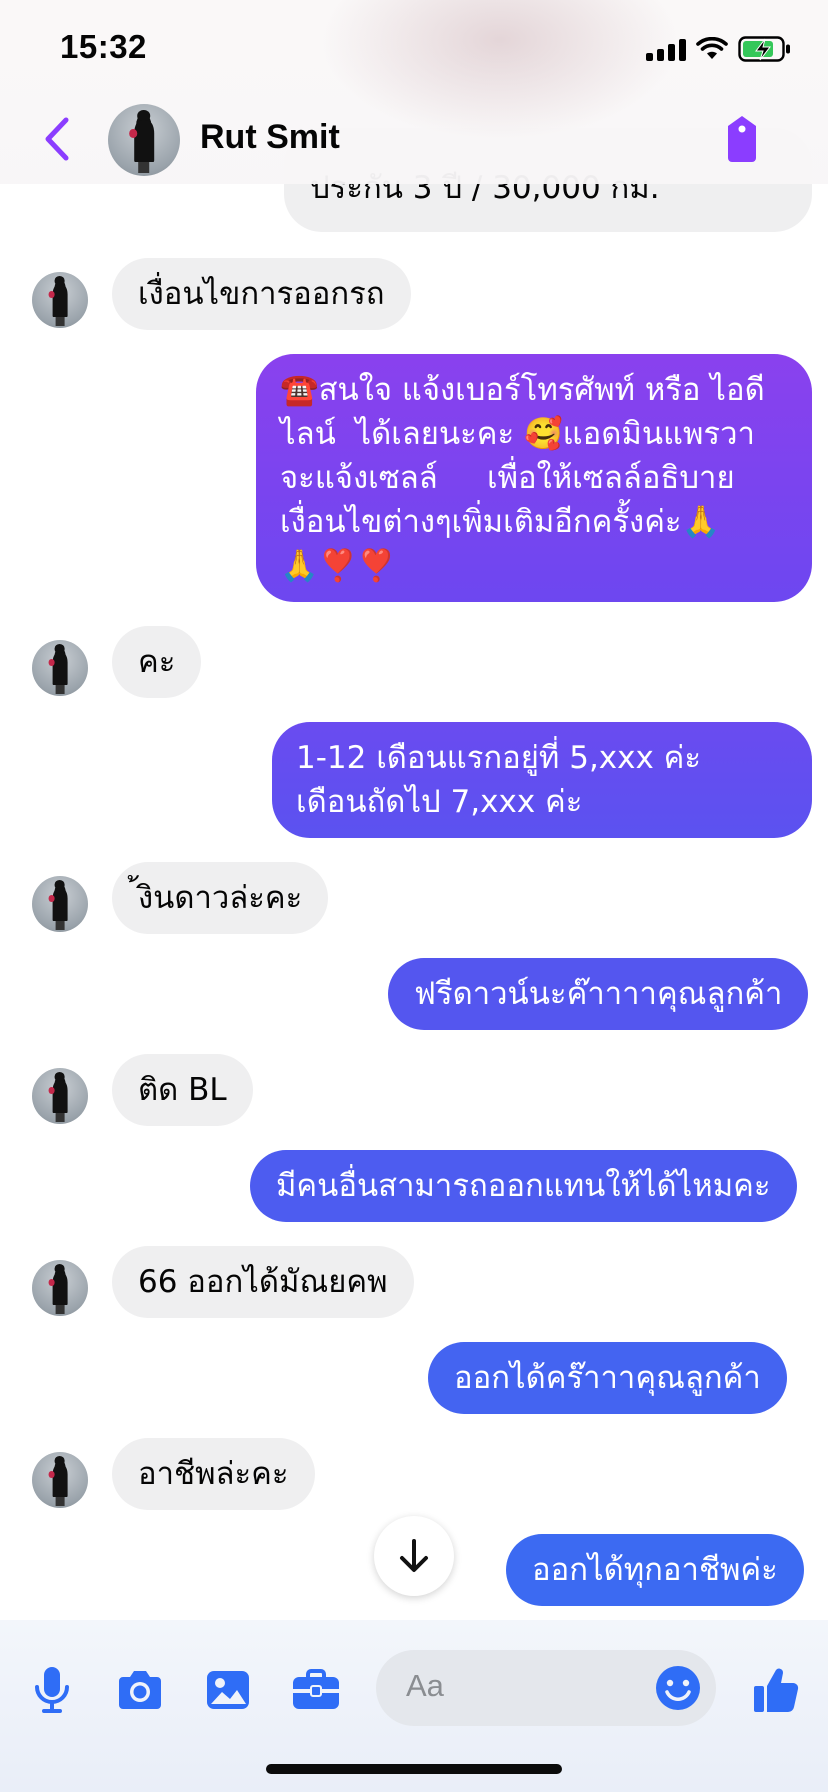  What do you see at coordinates (270, 137) in the screenshot?
I see `contact-name: Rut Smit` at bounding box center [270, 137].